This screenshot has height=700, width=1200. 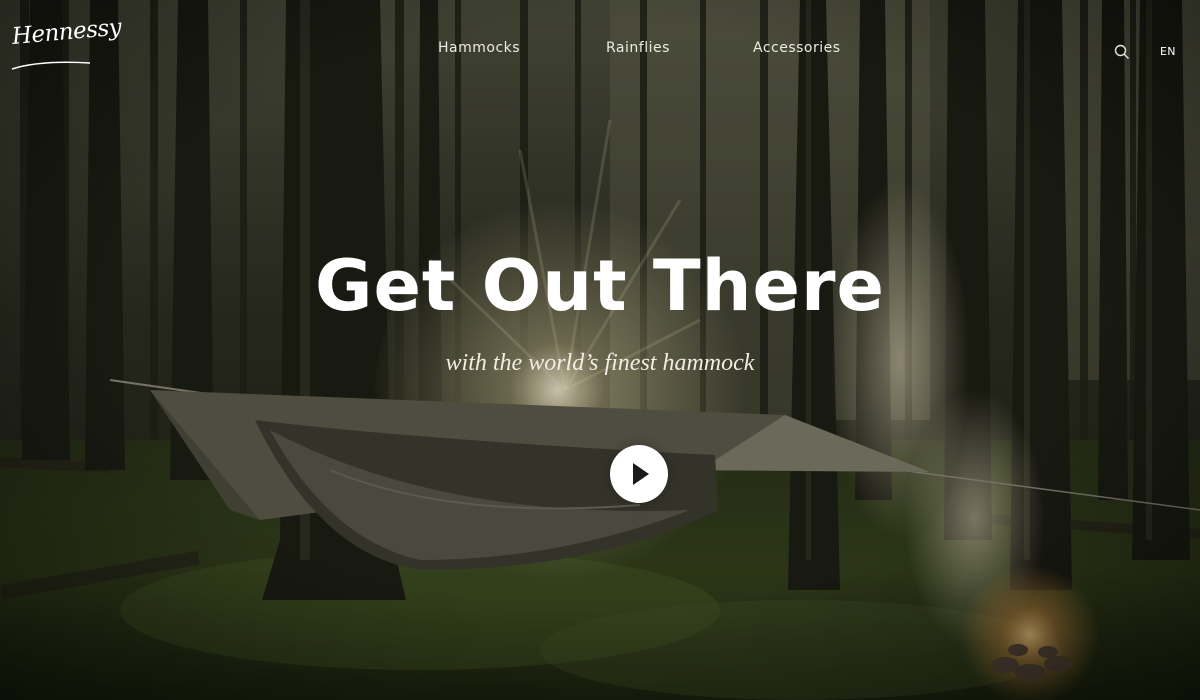 I want to click on nav-hammocks: Hammocks, so click(x=479, y=48).